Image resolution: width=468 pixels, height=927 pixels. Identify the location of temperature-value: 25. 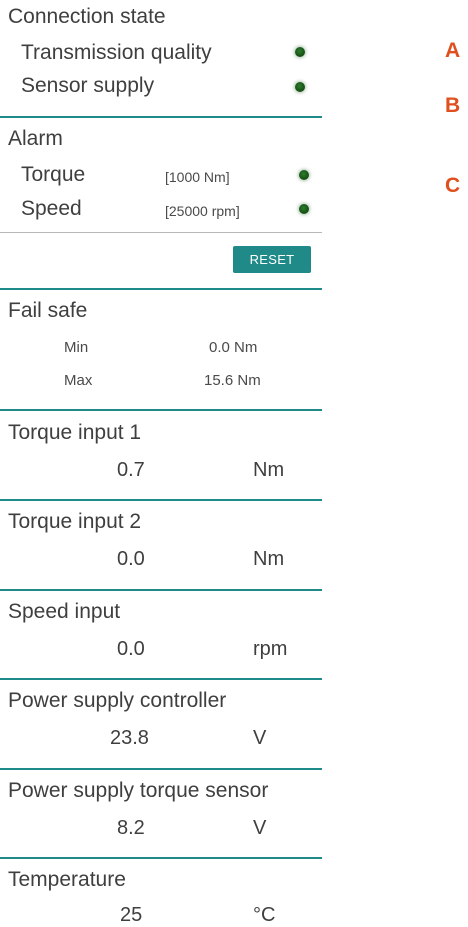
(131, 915).